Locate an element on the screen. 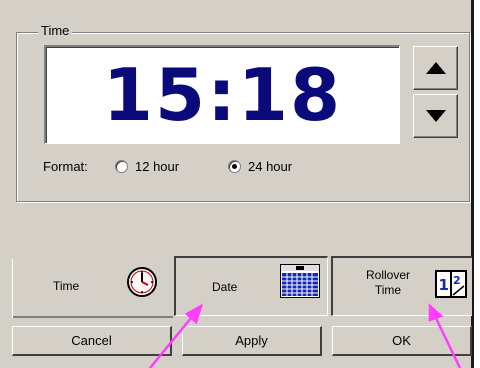 This screenshot has width=480, height=368. tab-time-bottom-edge is located at coordinates (93, 317).